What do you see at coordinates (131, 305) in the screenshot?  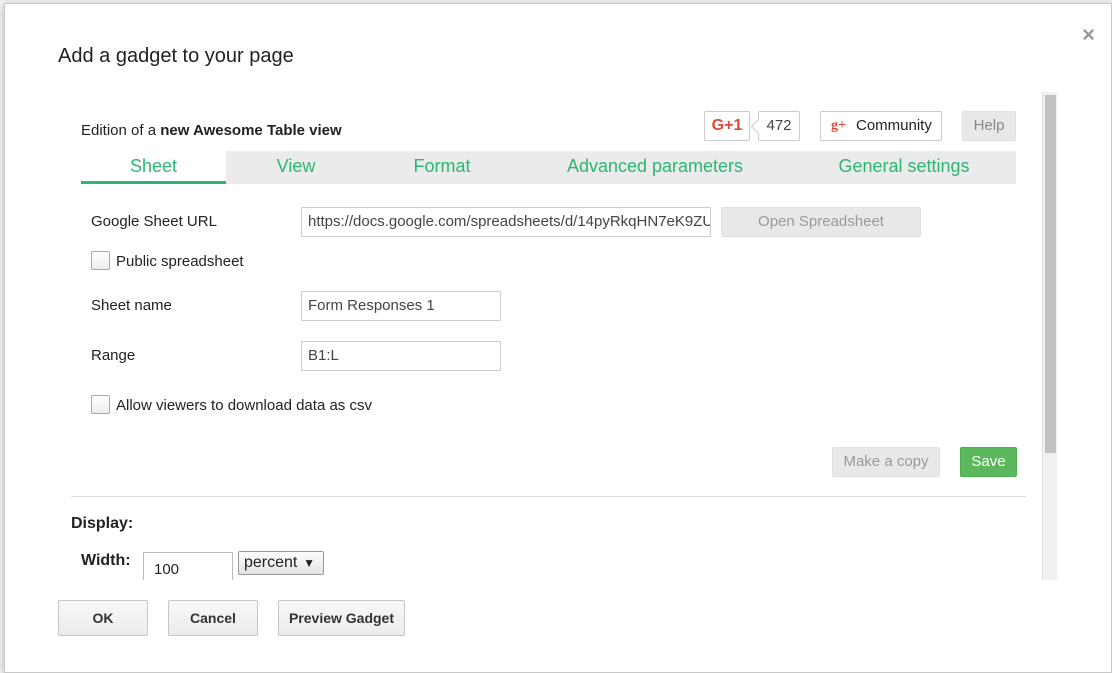 I see `sheet-name-label: Sheet name` at bounding box center [131, 305].